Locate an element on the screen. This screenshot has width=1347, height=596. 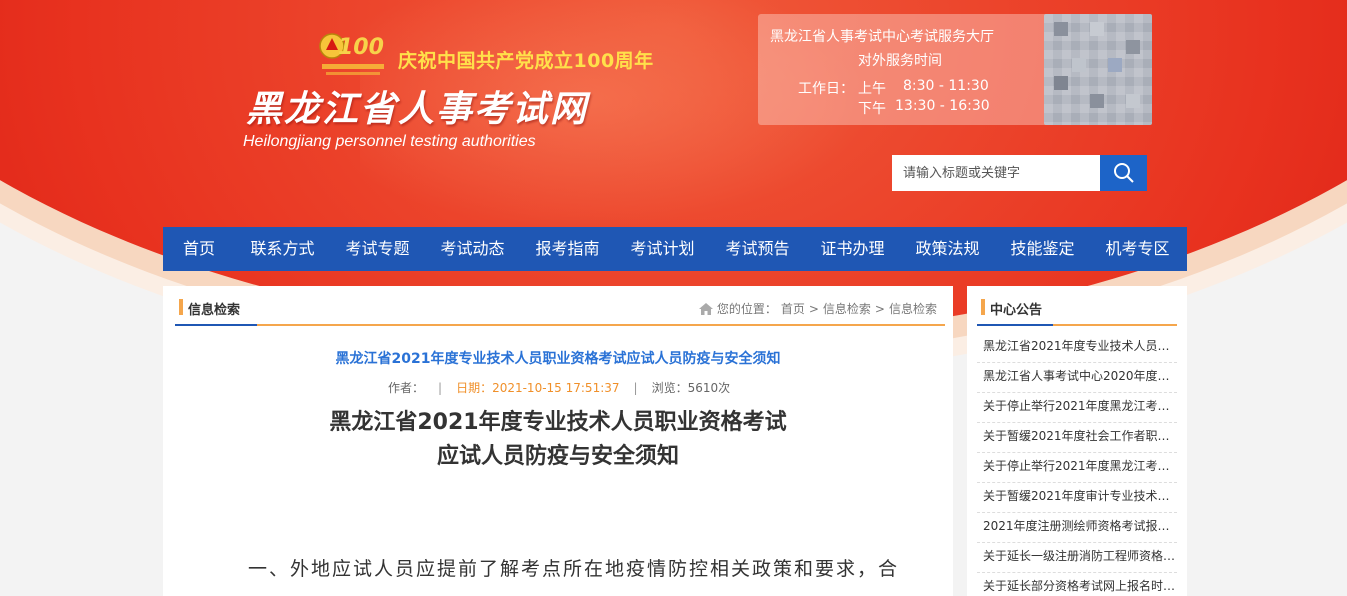
nav-contact: 联系方式 is located at coordinates (282, 249).